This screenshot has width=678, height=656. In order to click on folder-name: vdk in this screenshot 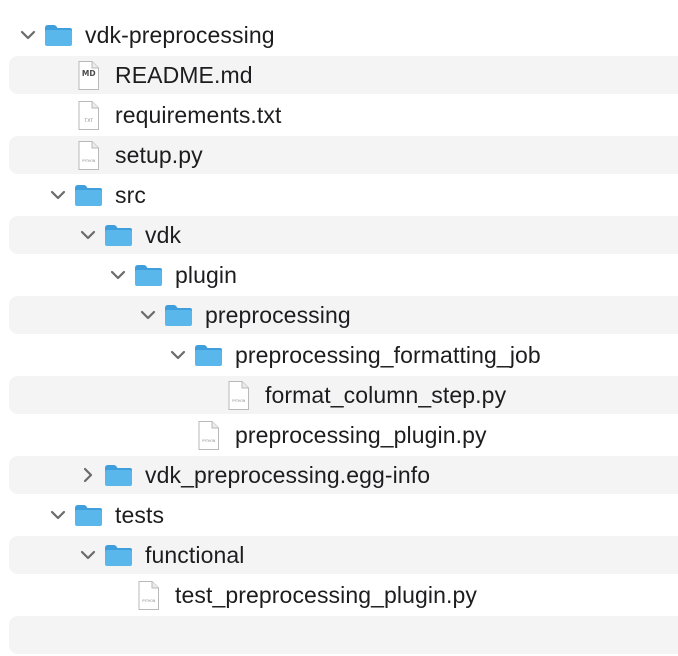, I will do `click(163, 235)`.